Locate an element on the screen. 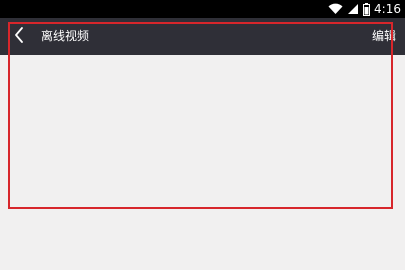  app-bar: 离线视频 编辑 is located at coordinates (202, 36).